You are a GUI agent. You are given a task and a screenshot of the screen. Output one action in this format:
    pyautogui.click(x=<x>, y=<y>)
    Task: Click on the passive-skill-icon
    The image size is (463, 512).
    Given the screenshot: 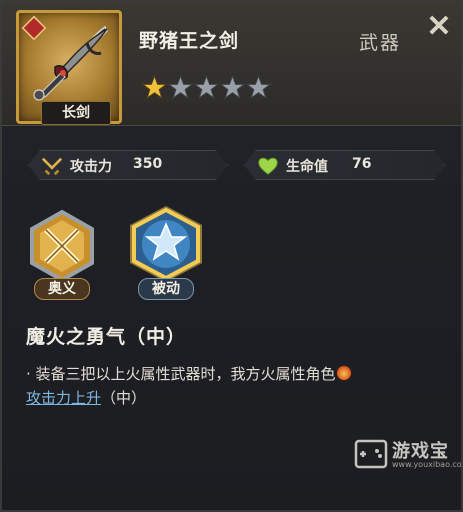 What is the action you would take?
    pyautogui.click(x=166, y=244)
    